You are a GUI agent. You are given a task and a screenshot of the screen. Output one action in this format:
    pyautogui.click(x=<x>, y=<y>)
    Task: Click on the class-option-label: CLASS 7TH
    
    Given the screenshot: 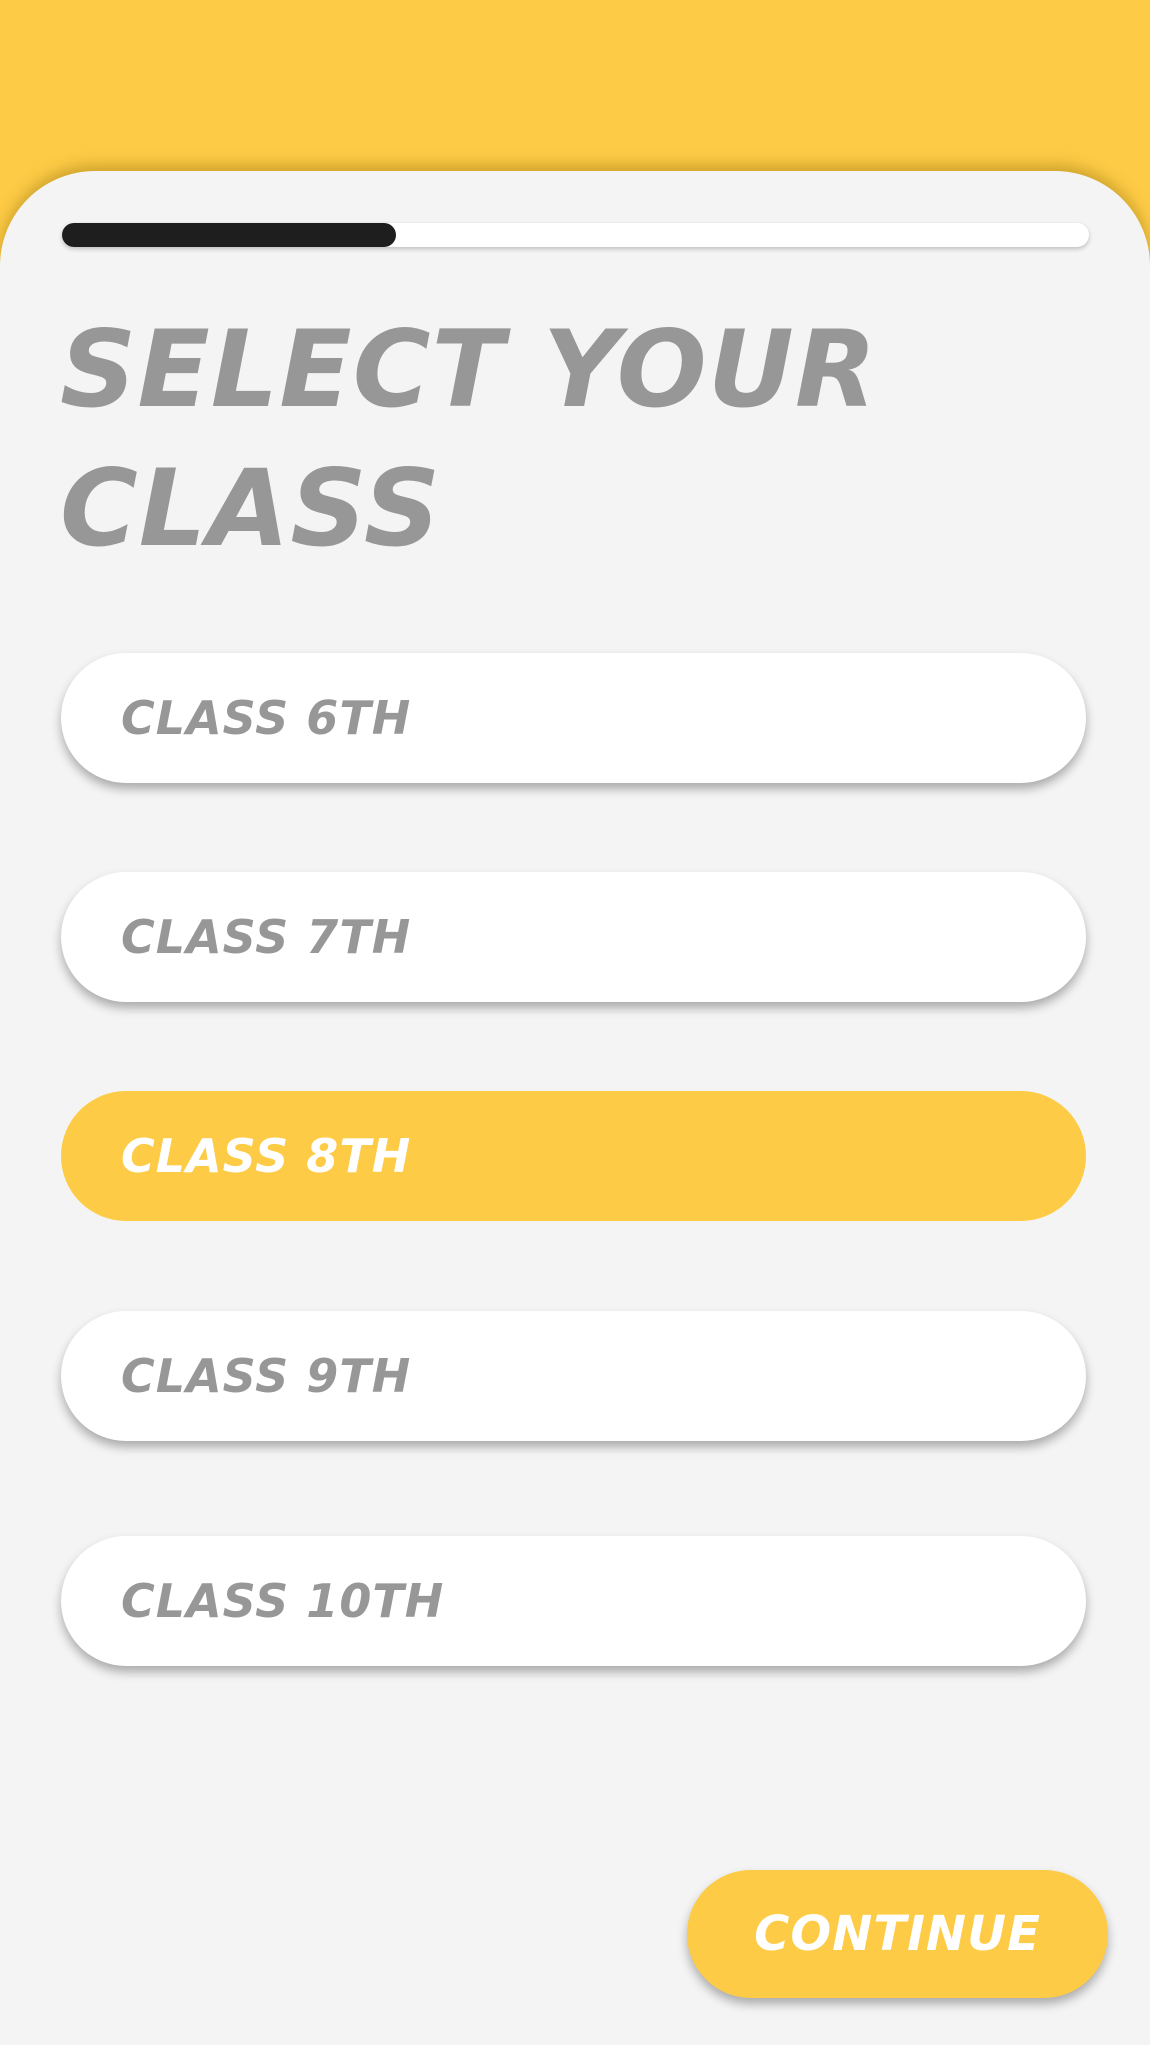 What is the action you would take?
    pyautogui.click(x=266, y=937)
    